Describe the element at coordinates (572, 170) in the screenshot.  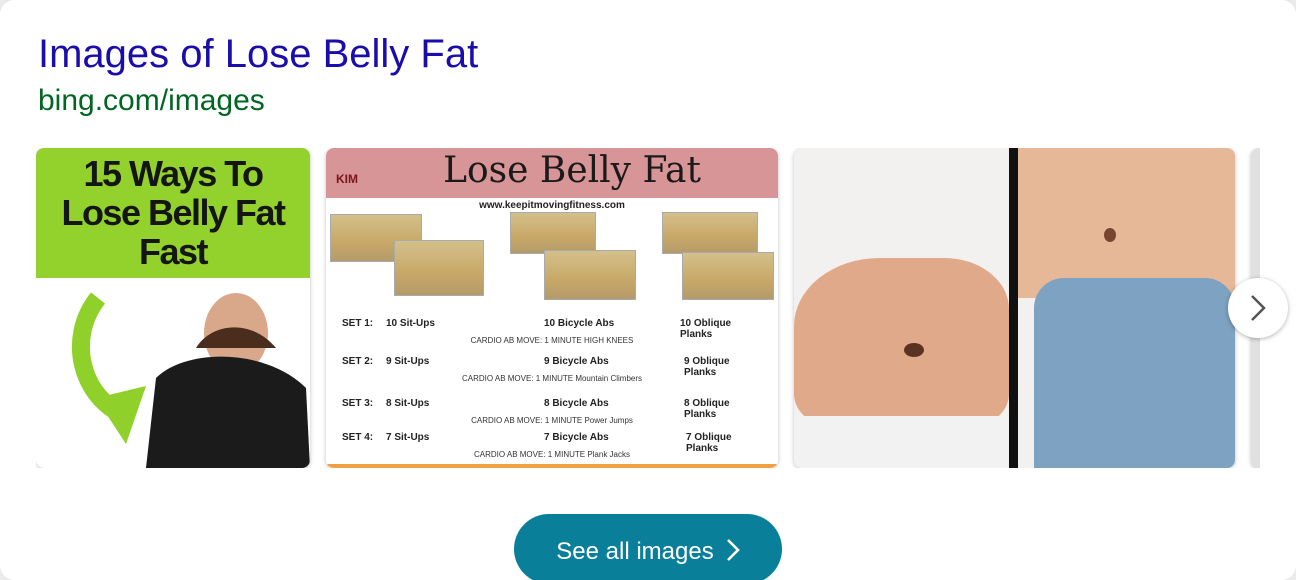
I see `thumbnail-2-heading: Lose Belly Fat` at that location.